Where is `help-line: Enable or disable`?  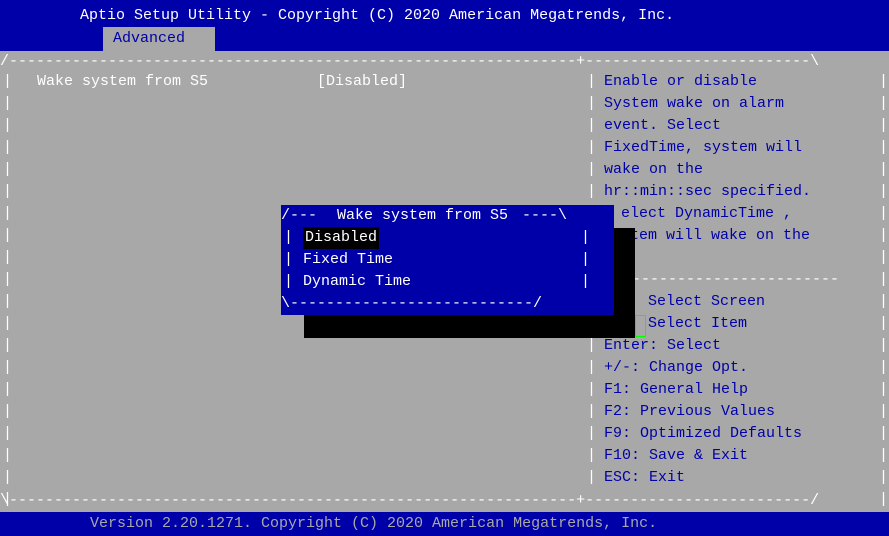 help-line: Enable or disable is located at coordinates (681, 81).